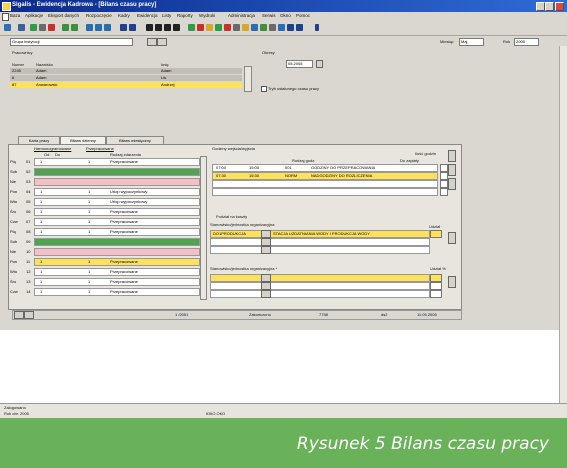  What do you see at coordinates (29, 315) in the screenshot?
I see `nav-next-button` at bounding box center [29, 315].